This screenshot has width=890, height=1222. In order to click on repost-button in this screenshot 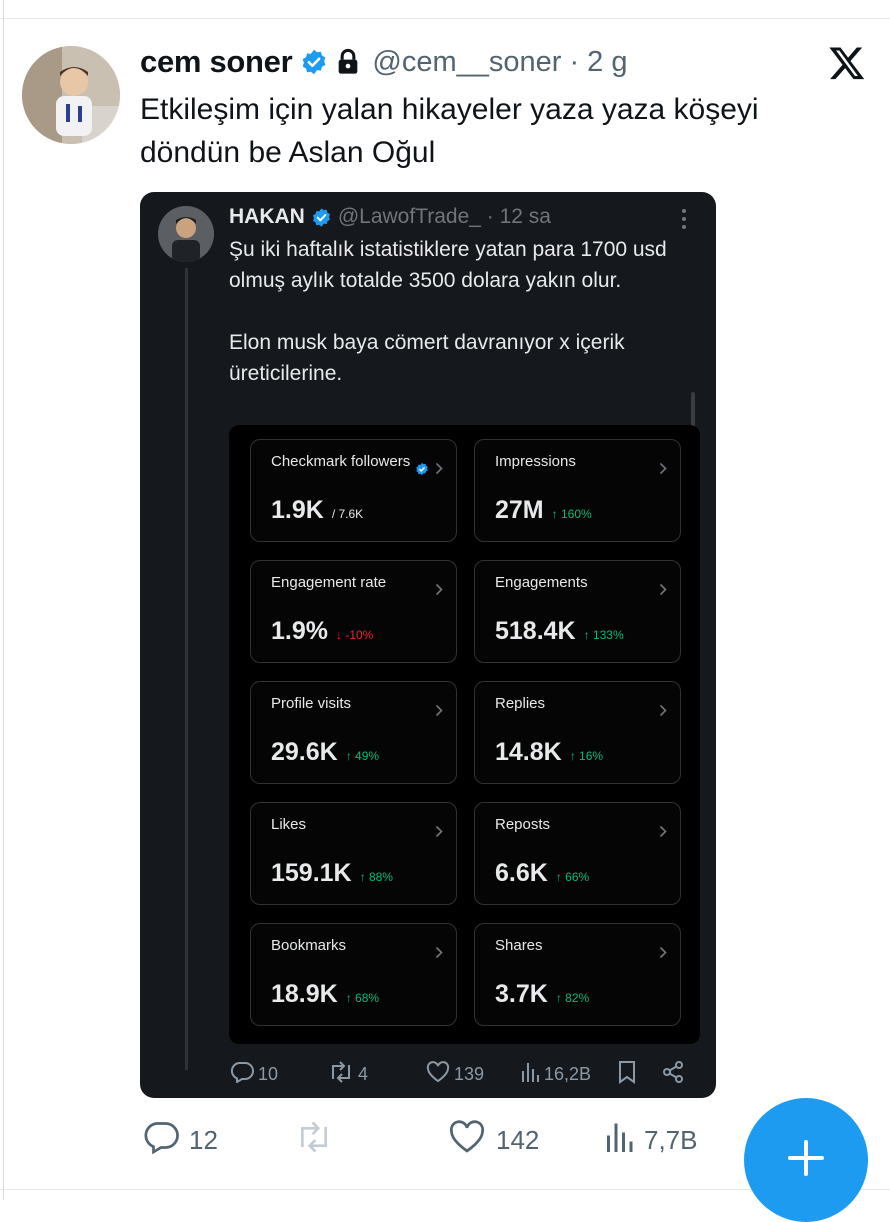, I will do `click(314, 1140)`.